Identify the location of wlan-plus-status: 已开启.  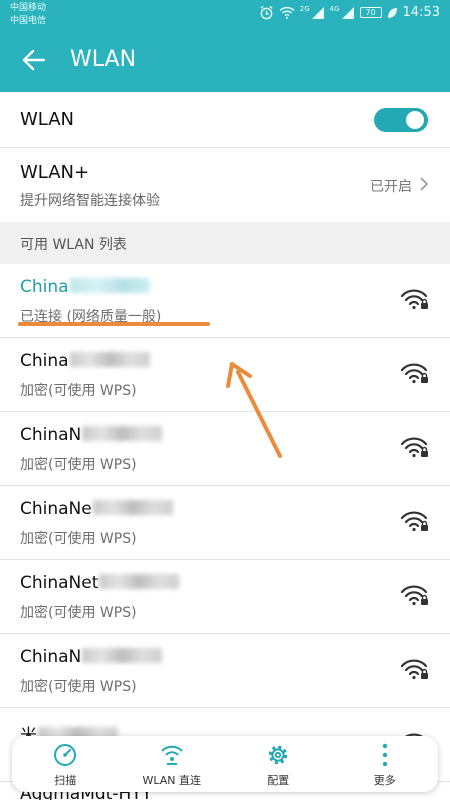
(391, 187).